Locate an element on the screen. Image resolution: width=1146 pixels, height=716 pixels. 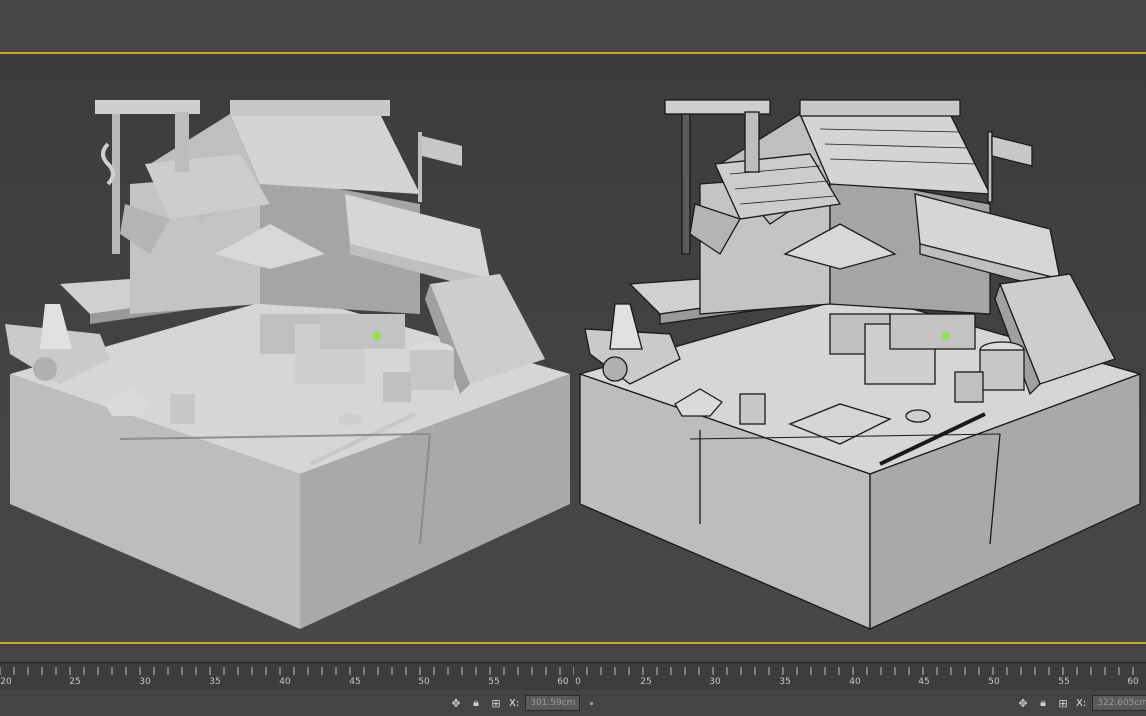
spinner-icon is located at coordinates (592, 703).